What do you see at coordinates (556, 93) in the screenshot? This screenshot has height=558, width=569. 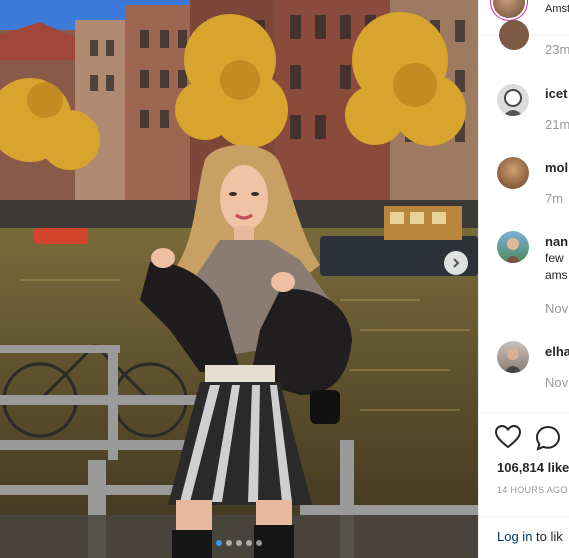 I see `commenter-username: icet` at bounding box center [556, 93].